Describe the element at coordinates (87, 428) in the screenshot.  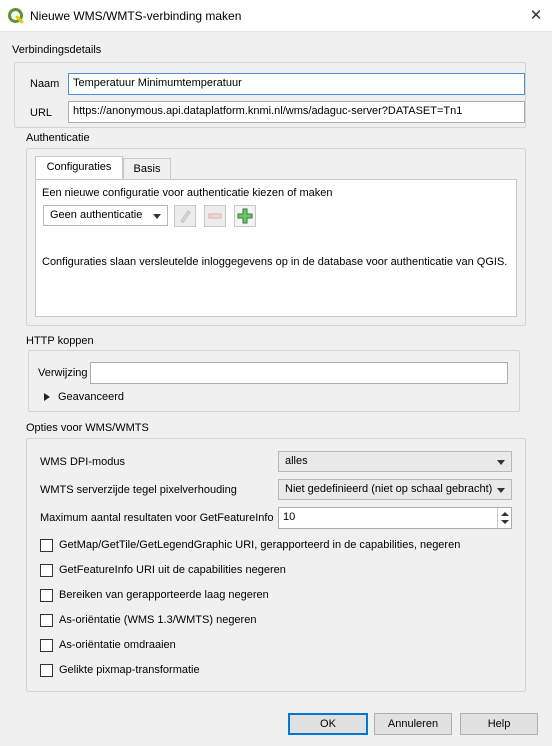
I see `options-section-label: Opties voor WMS/WMTS` at that location.